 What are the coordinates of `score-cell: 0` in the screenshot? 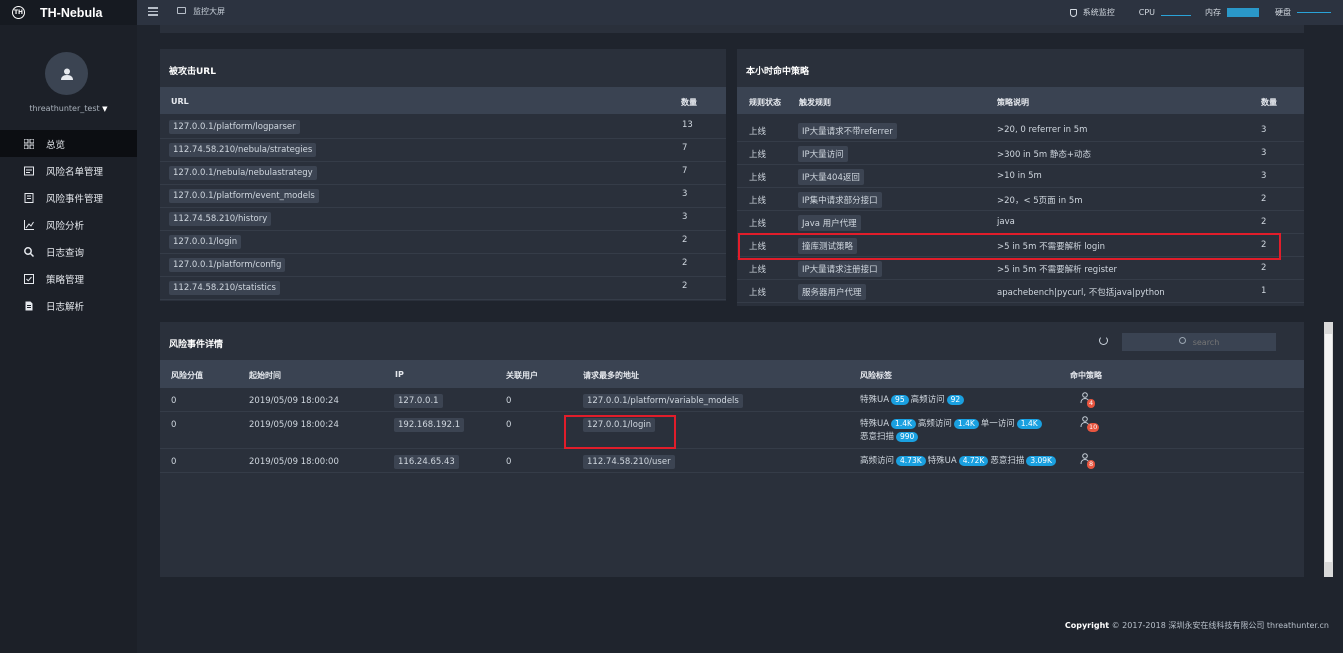 It's located at (174, 401).